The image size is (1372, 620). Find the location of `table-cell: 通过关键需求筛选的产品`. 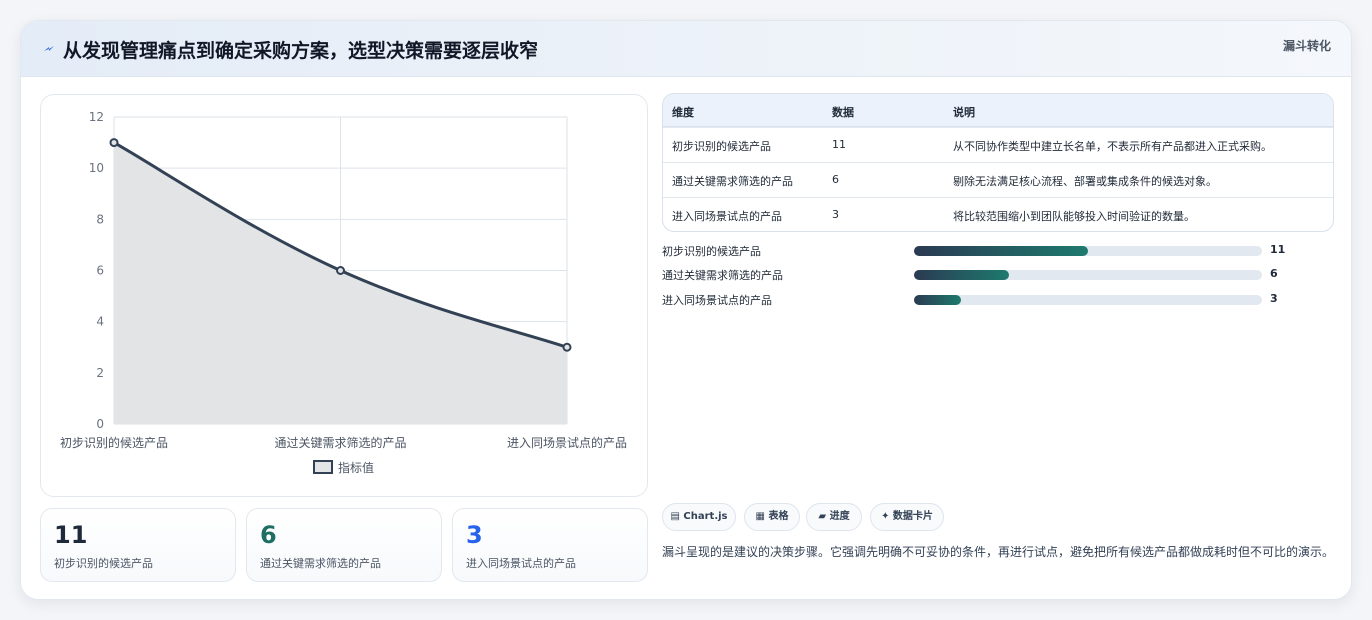

table-cell: 通过关键需求筛选的产品 is located at coordinates (732, 181).